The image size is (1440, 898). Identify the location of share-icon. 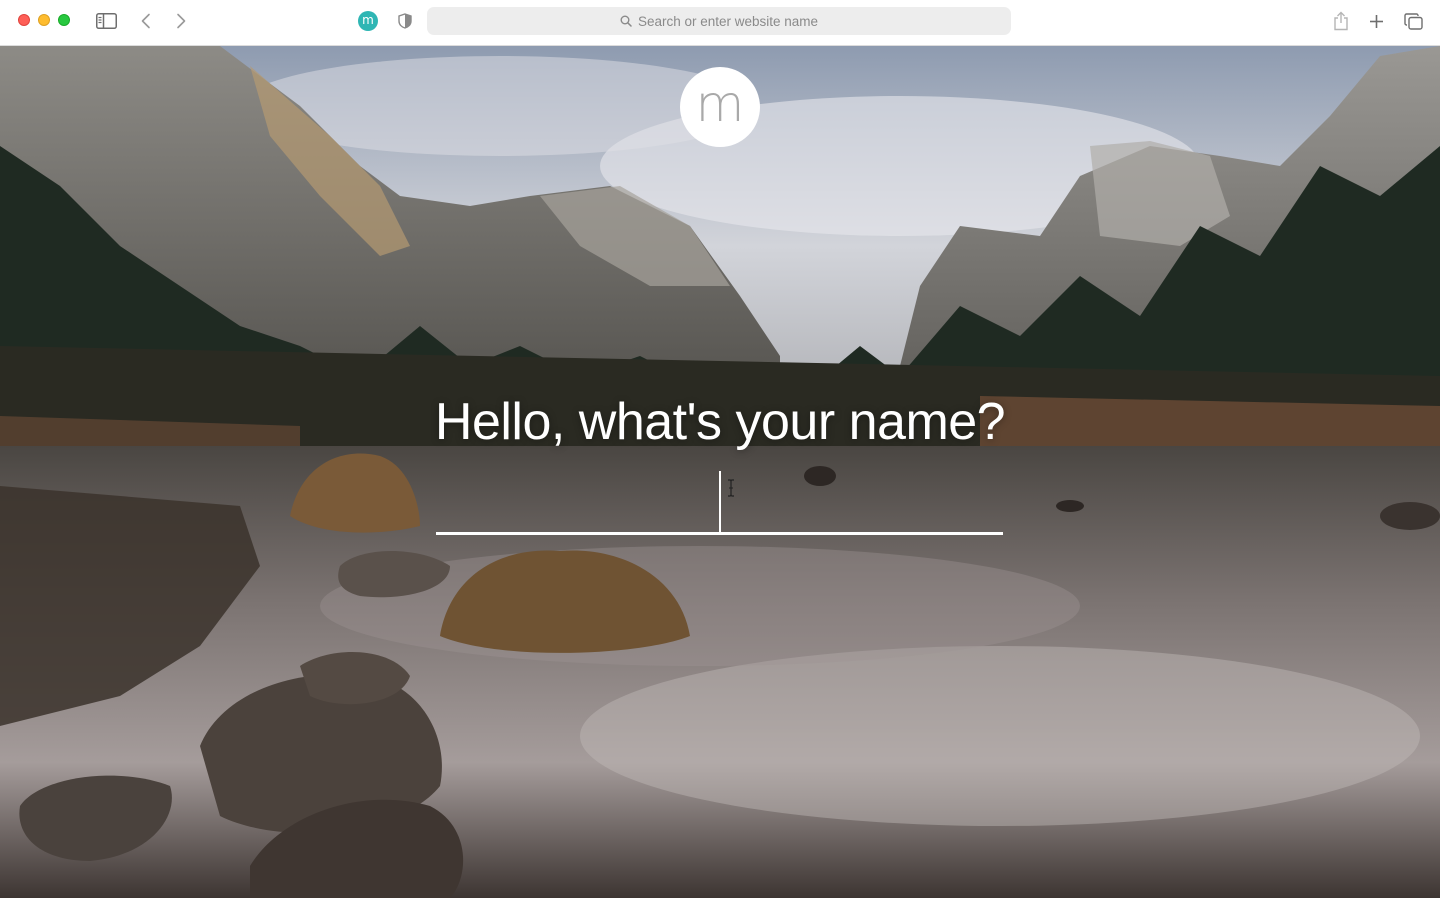
(1341, 21).